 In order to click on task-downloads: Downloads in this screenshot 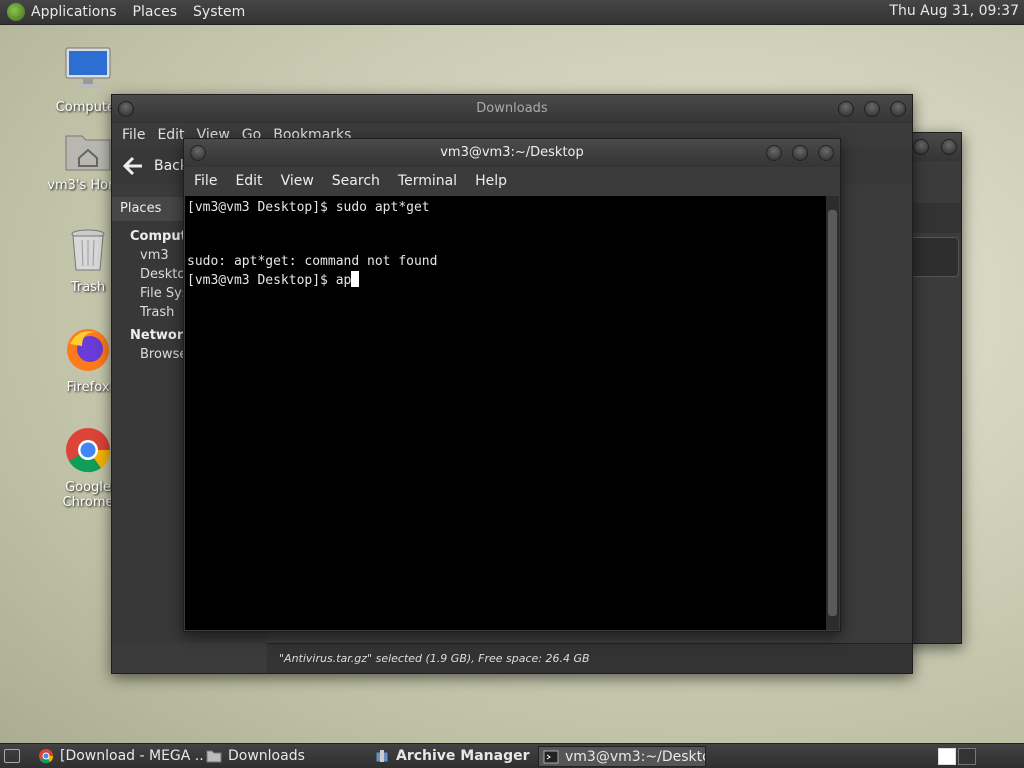, I will do `click(282, 756)`.